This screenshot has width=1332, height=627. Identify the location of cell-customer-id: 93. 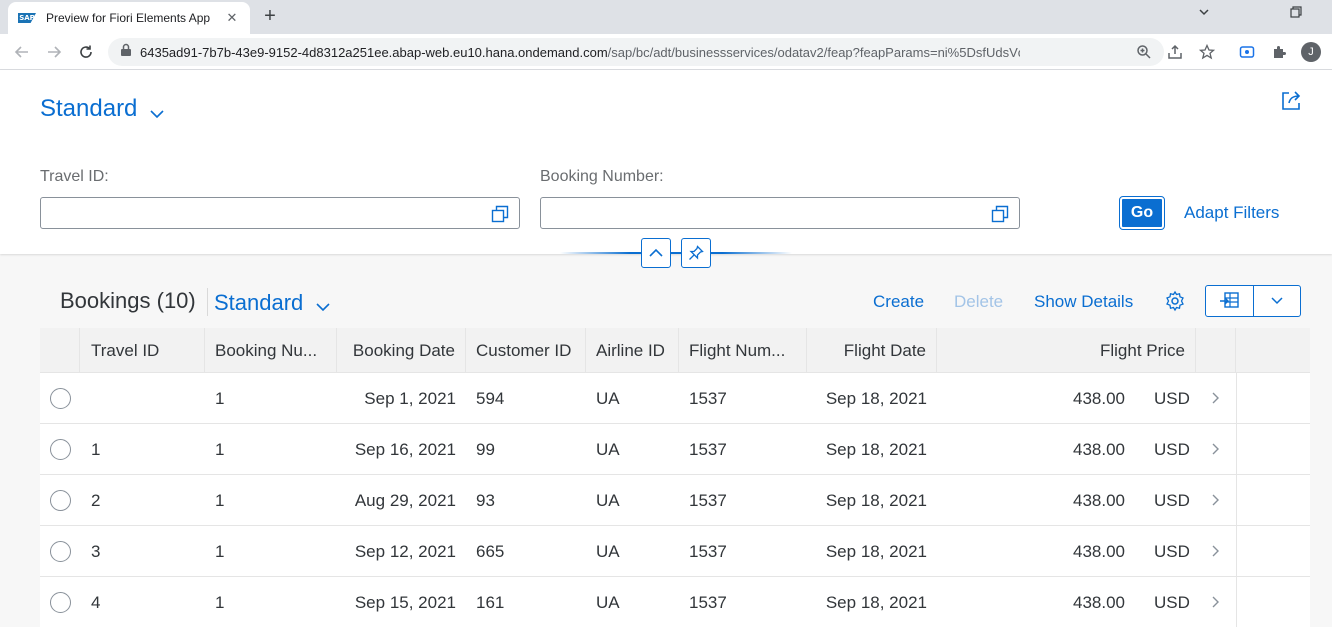
(485, 500).